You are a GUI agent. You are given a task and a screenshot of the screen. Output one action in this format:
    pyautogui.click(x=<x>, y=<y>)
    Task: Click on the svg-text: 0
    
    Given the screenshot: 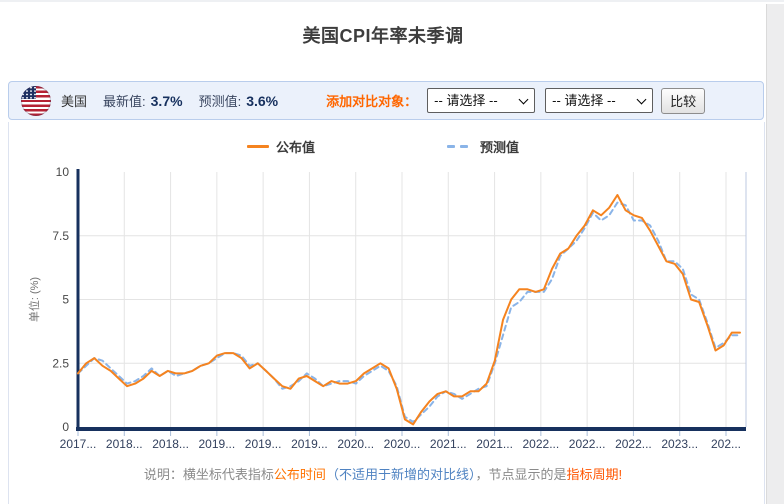 What is the action you would take?
    pyautogui.click(x=65, y=427)
    